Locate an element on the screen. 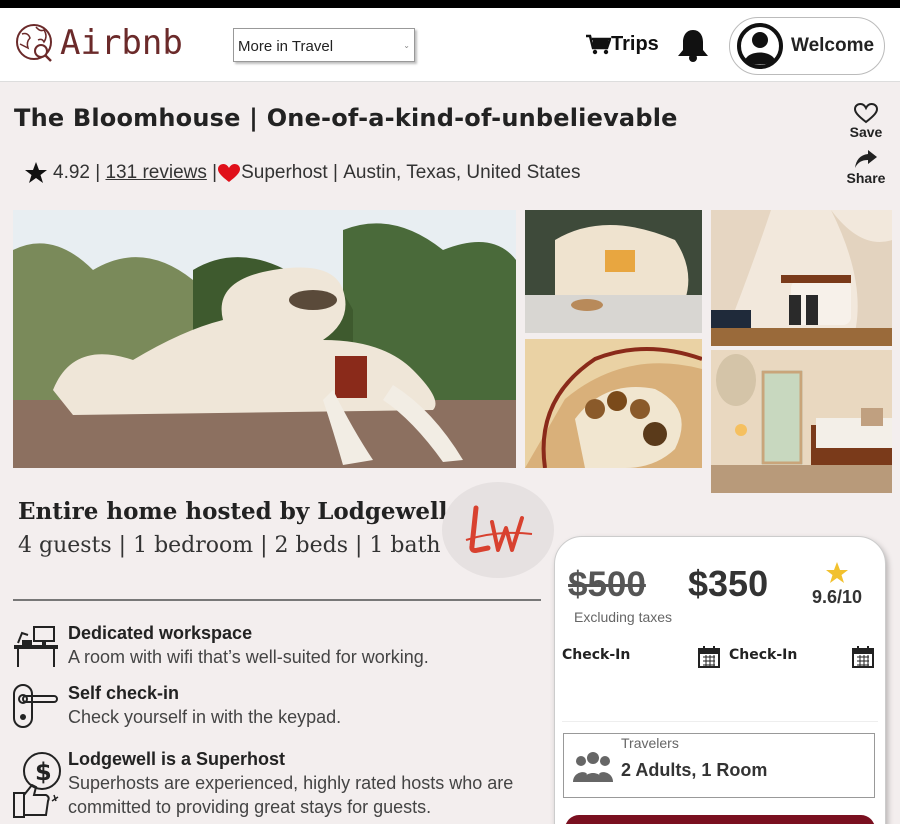  thumbs-up-dollar-icon: $ is located at coordinates (37, 785).